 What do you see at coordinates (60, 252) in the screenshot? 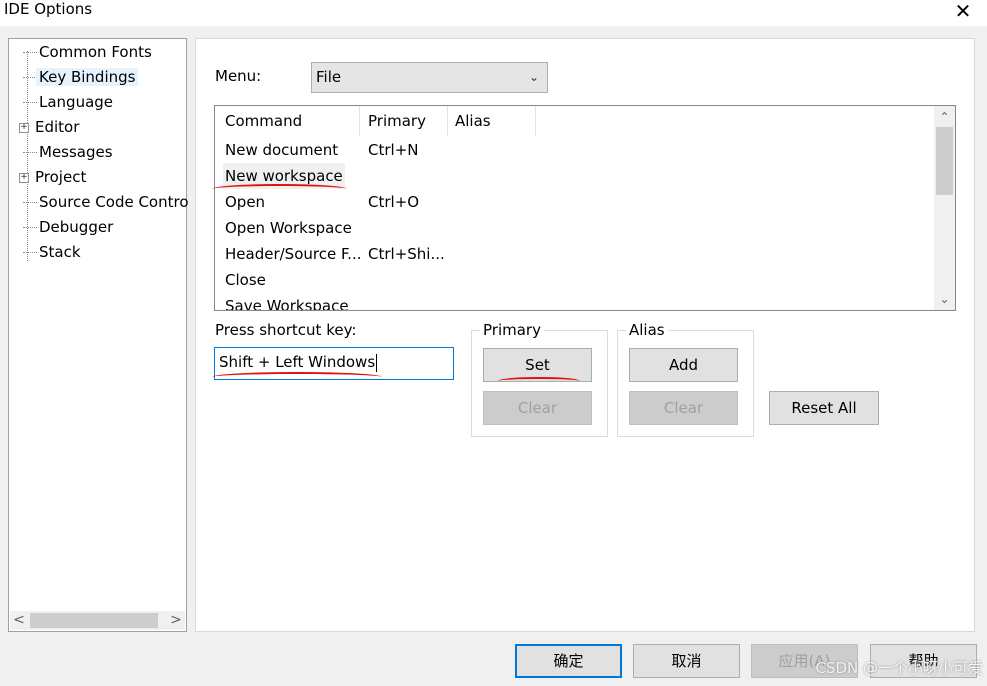
I see `tree-item-label: Stack` at bounding box center [60, 252].